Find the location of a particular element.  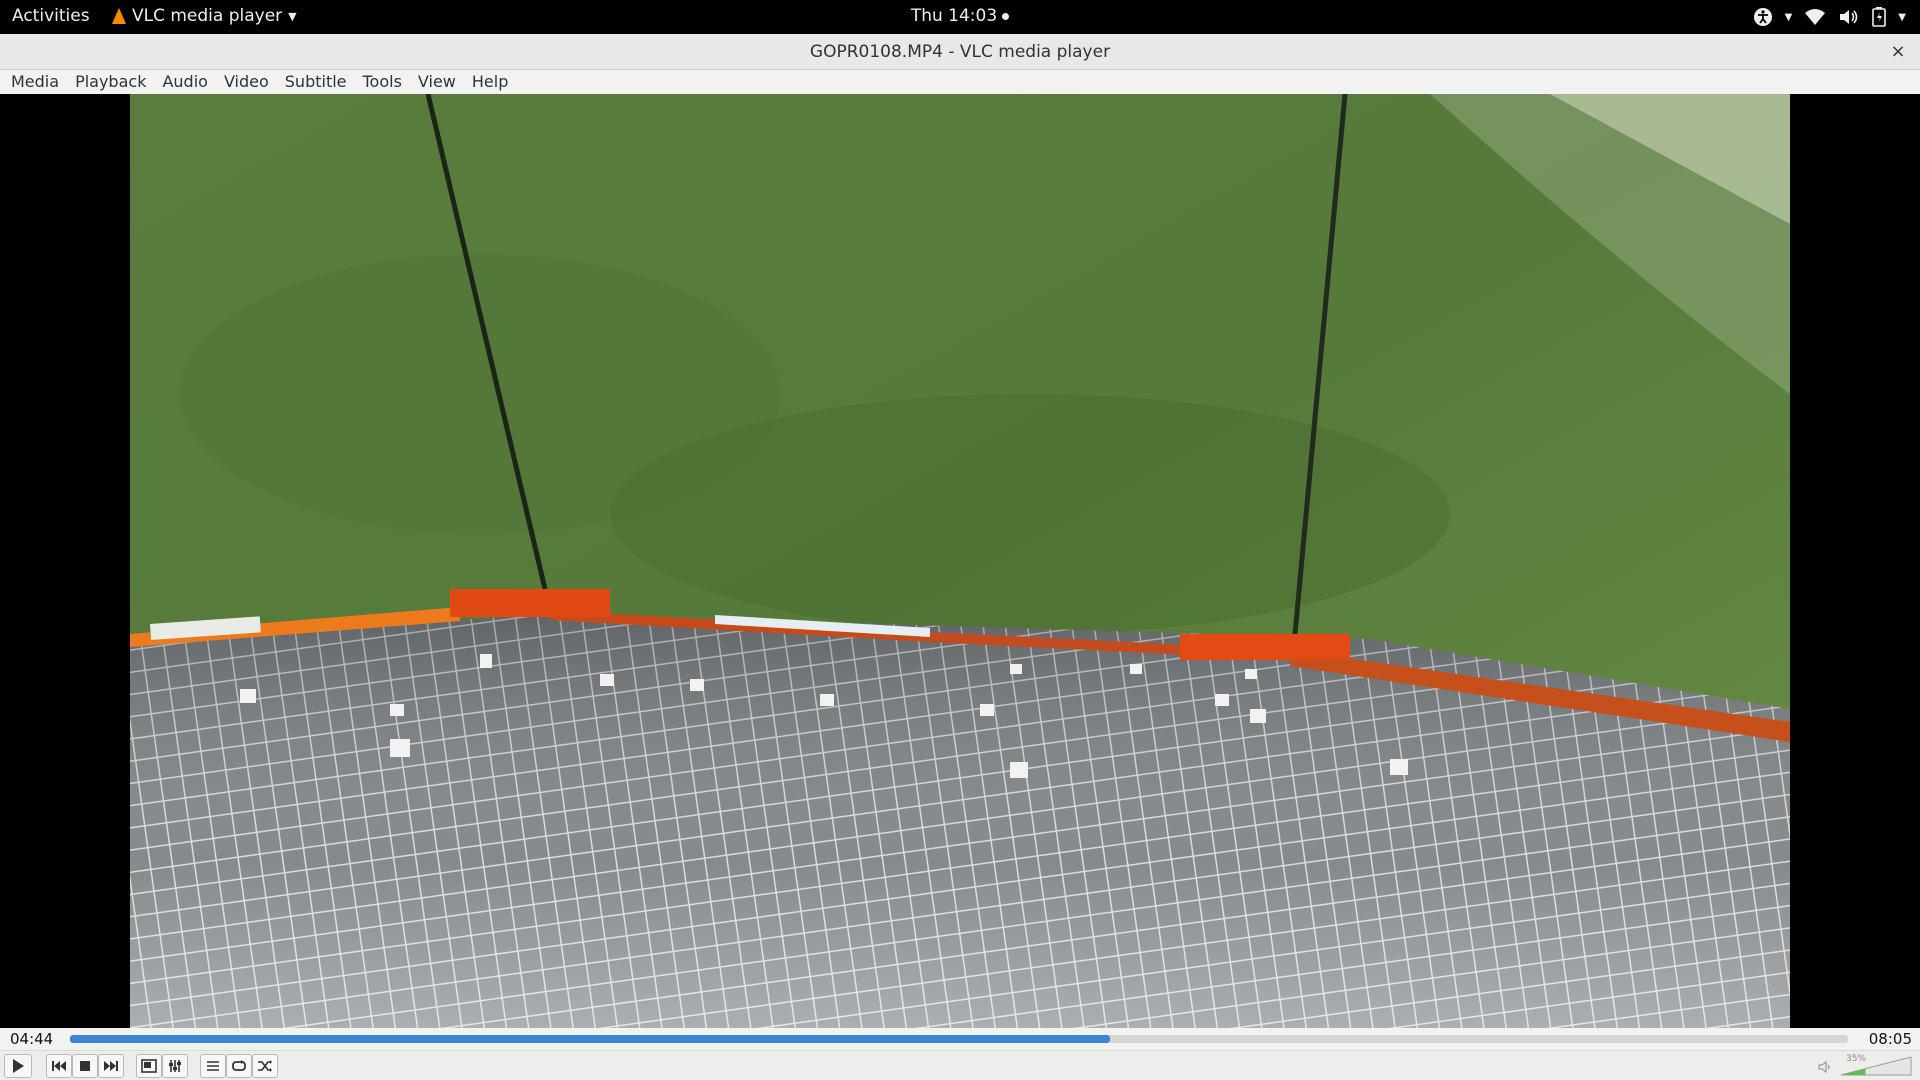

previous-icon is located at coordinates (59, 1066).